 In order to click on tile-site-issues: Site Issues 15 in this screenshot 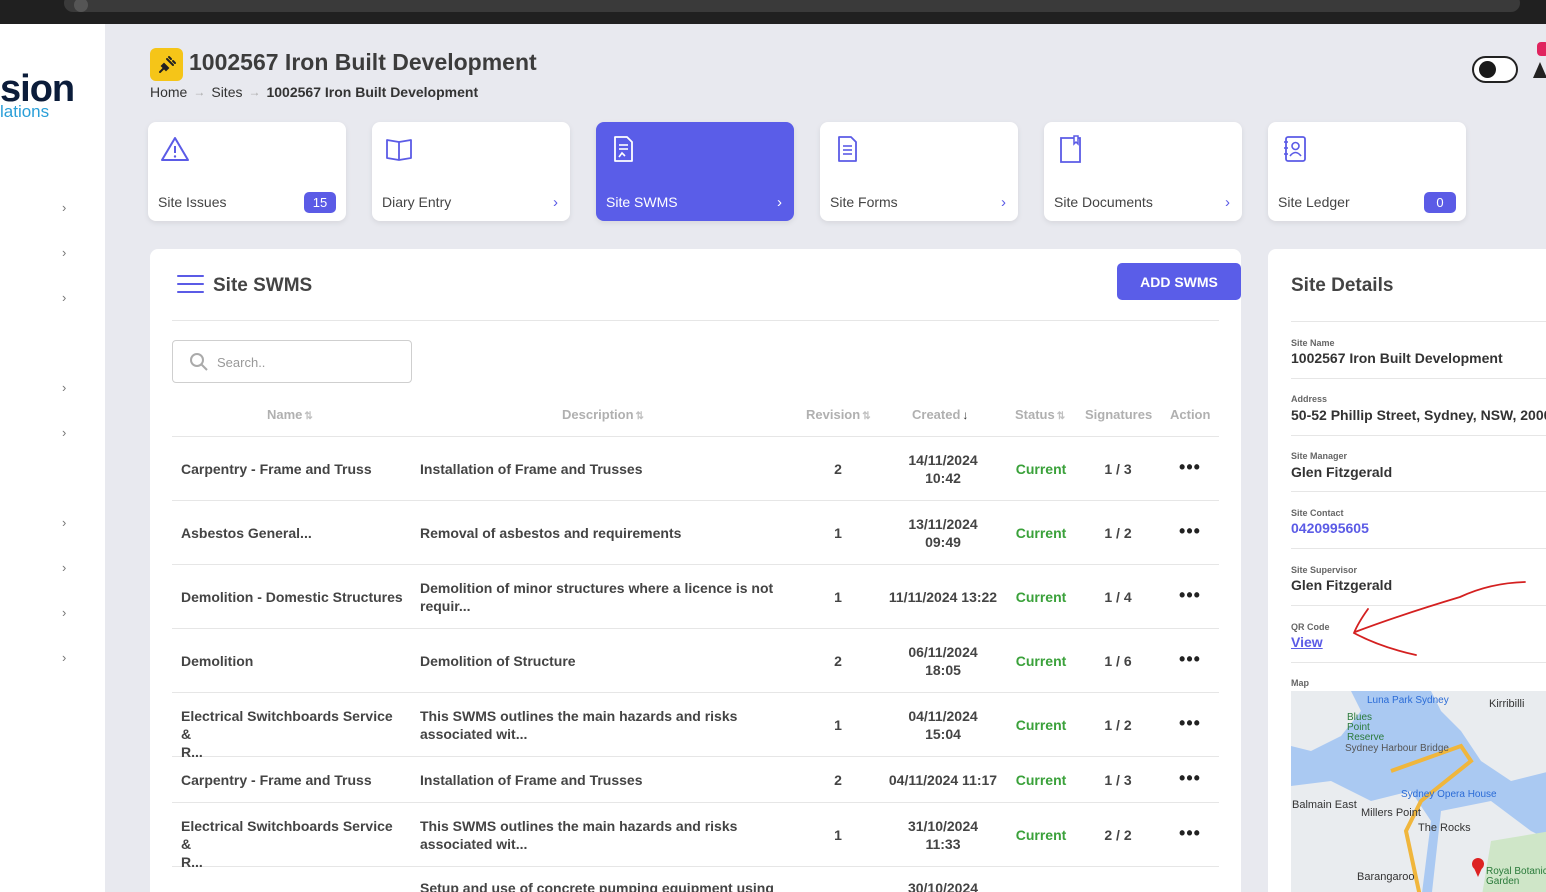, I will do `click(247, 171)`.